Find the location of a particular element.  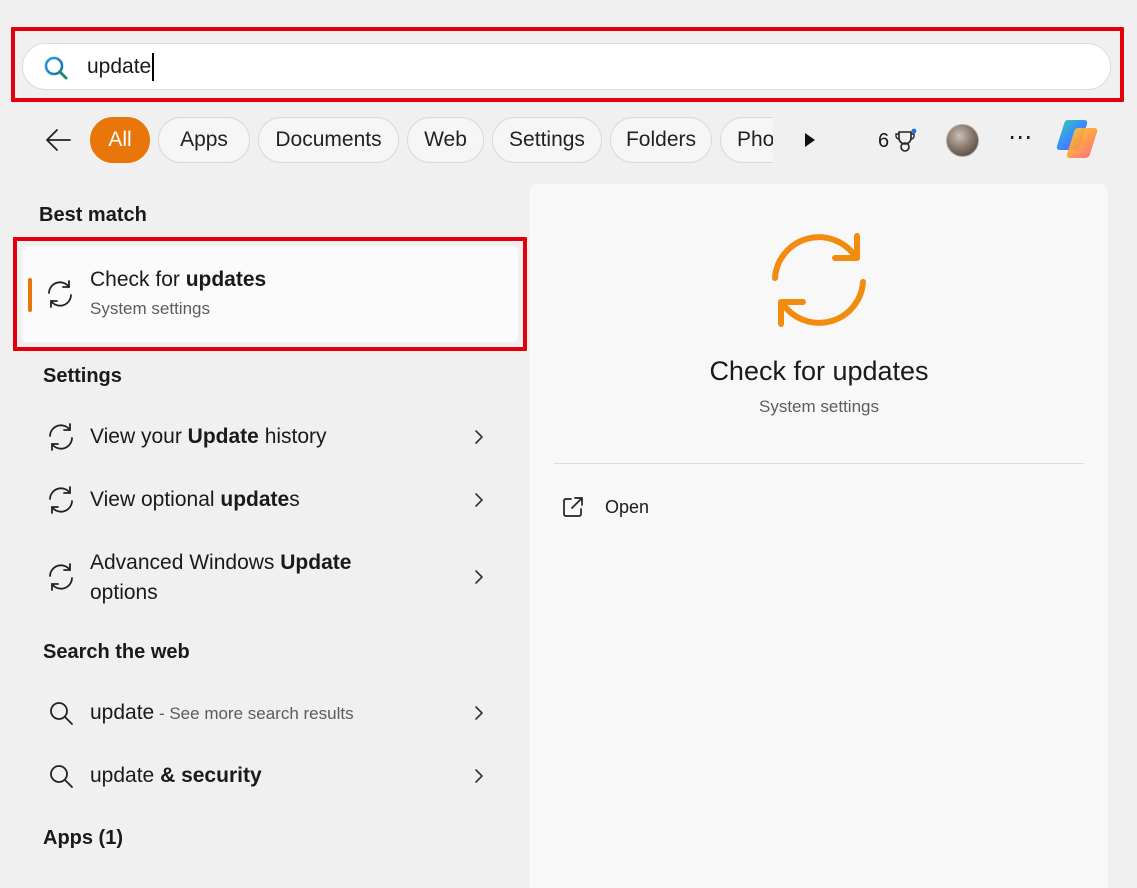

text-caret is located at coordinates (153, 67).